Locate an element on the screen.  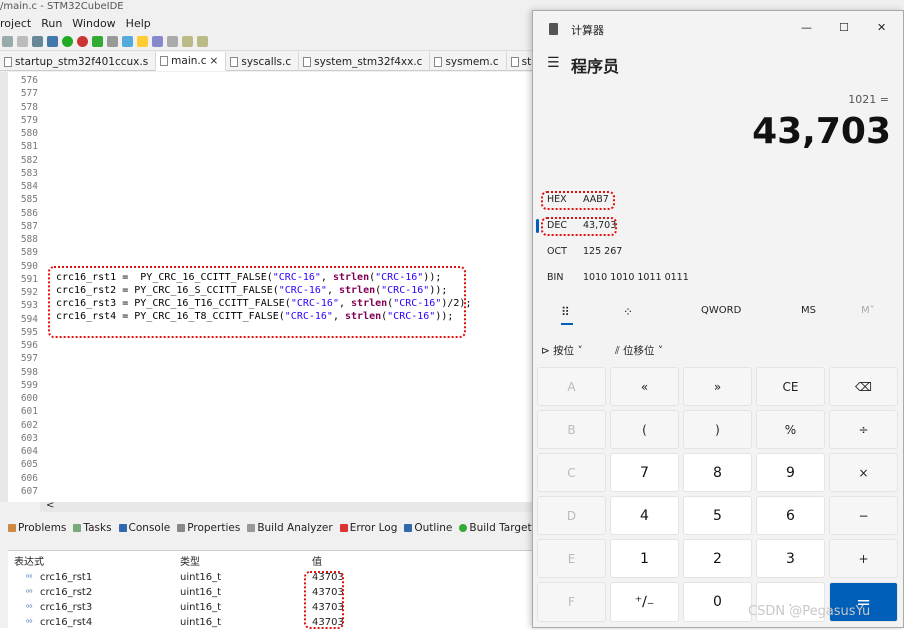
backspace-icon: ⌫ is located at coordinates (863, 386).